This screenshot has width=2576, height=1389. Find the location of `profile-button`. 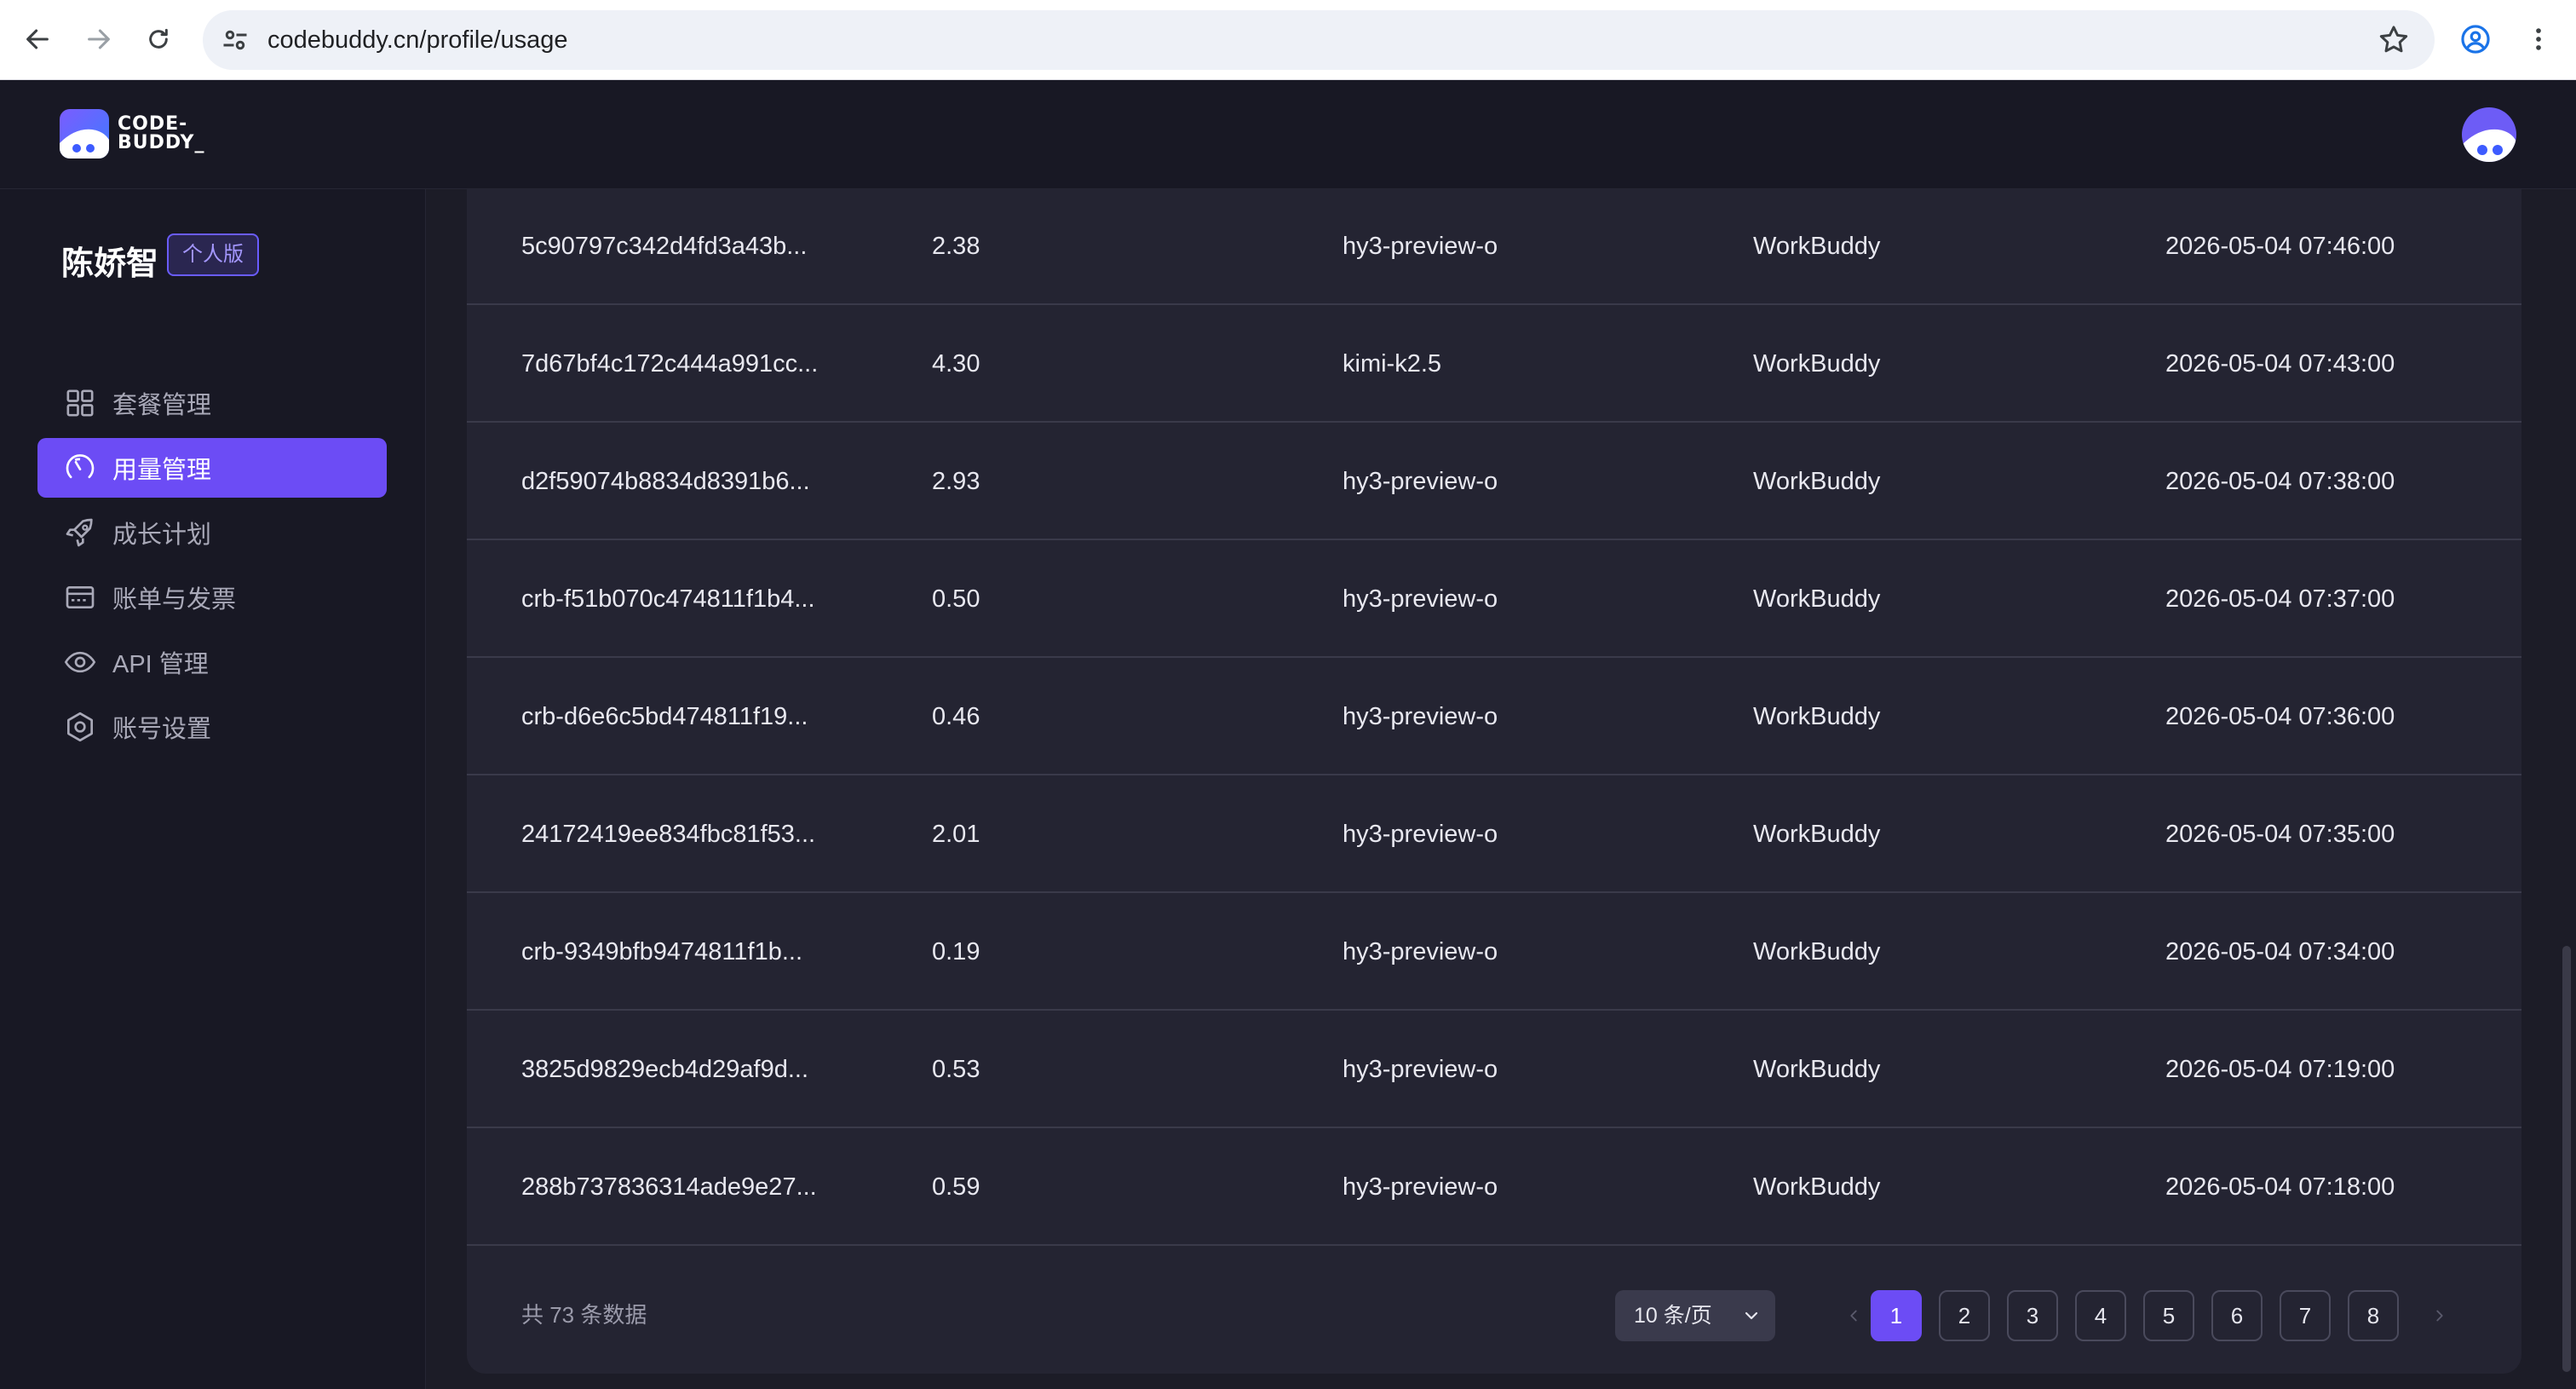

profile-button is located at coordinates (2475, 39).